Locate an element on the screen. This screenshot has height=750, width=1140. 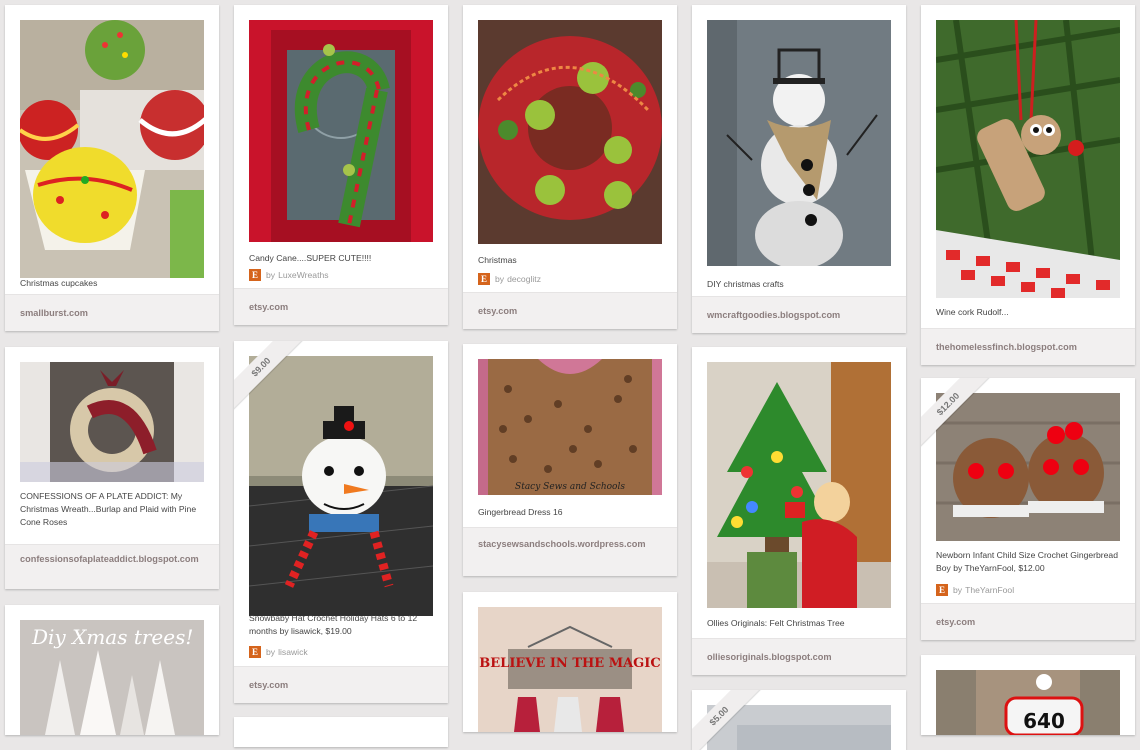
pin-attribution-name: decoglitz is located at coordinates (524, 279).